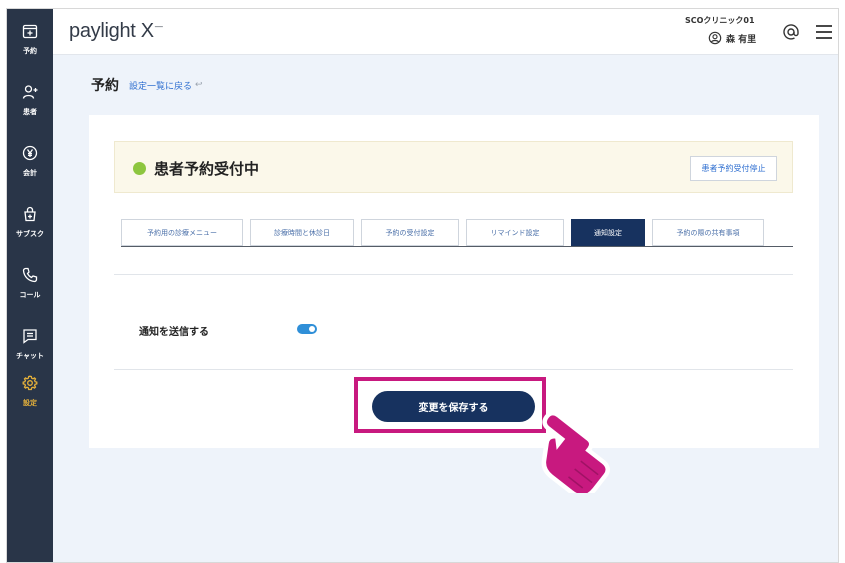 Image resolution: width=845 pixels, height=563 pixels. Describe the element at coordinates (715, 38) in the screenshot. I see `user-circle-icon` at that location.